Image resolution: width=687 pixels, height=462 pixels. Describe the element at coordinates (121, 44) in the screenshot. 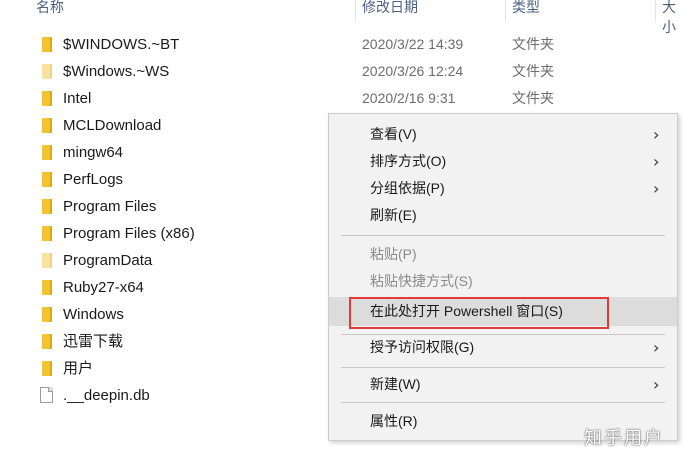

I see `file-name: $WINDOWS.~BT` at that location.